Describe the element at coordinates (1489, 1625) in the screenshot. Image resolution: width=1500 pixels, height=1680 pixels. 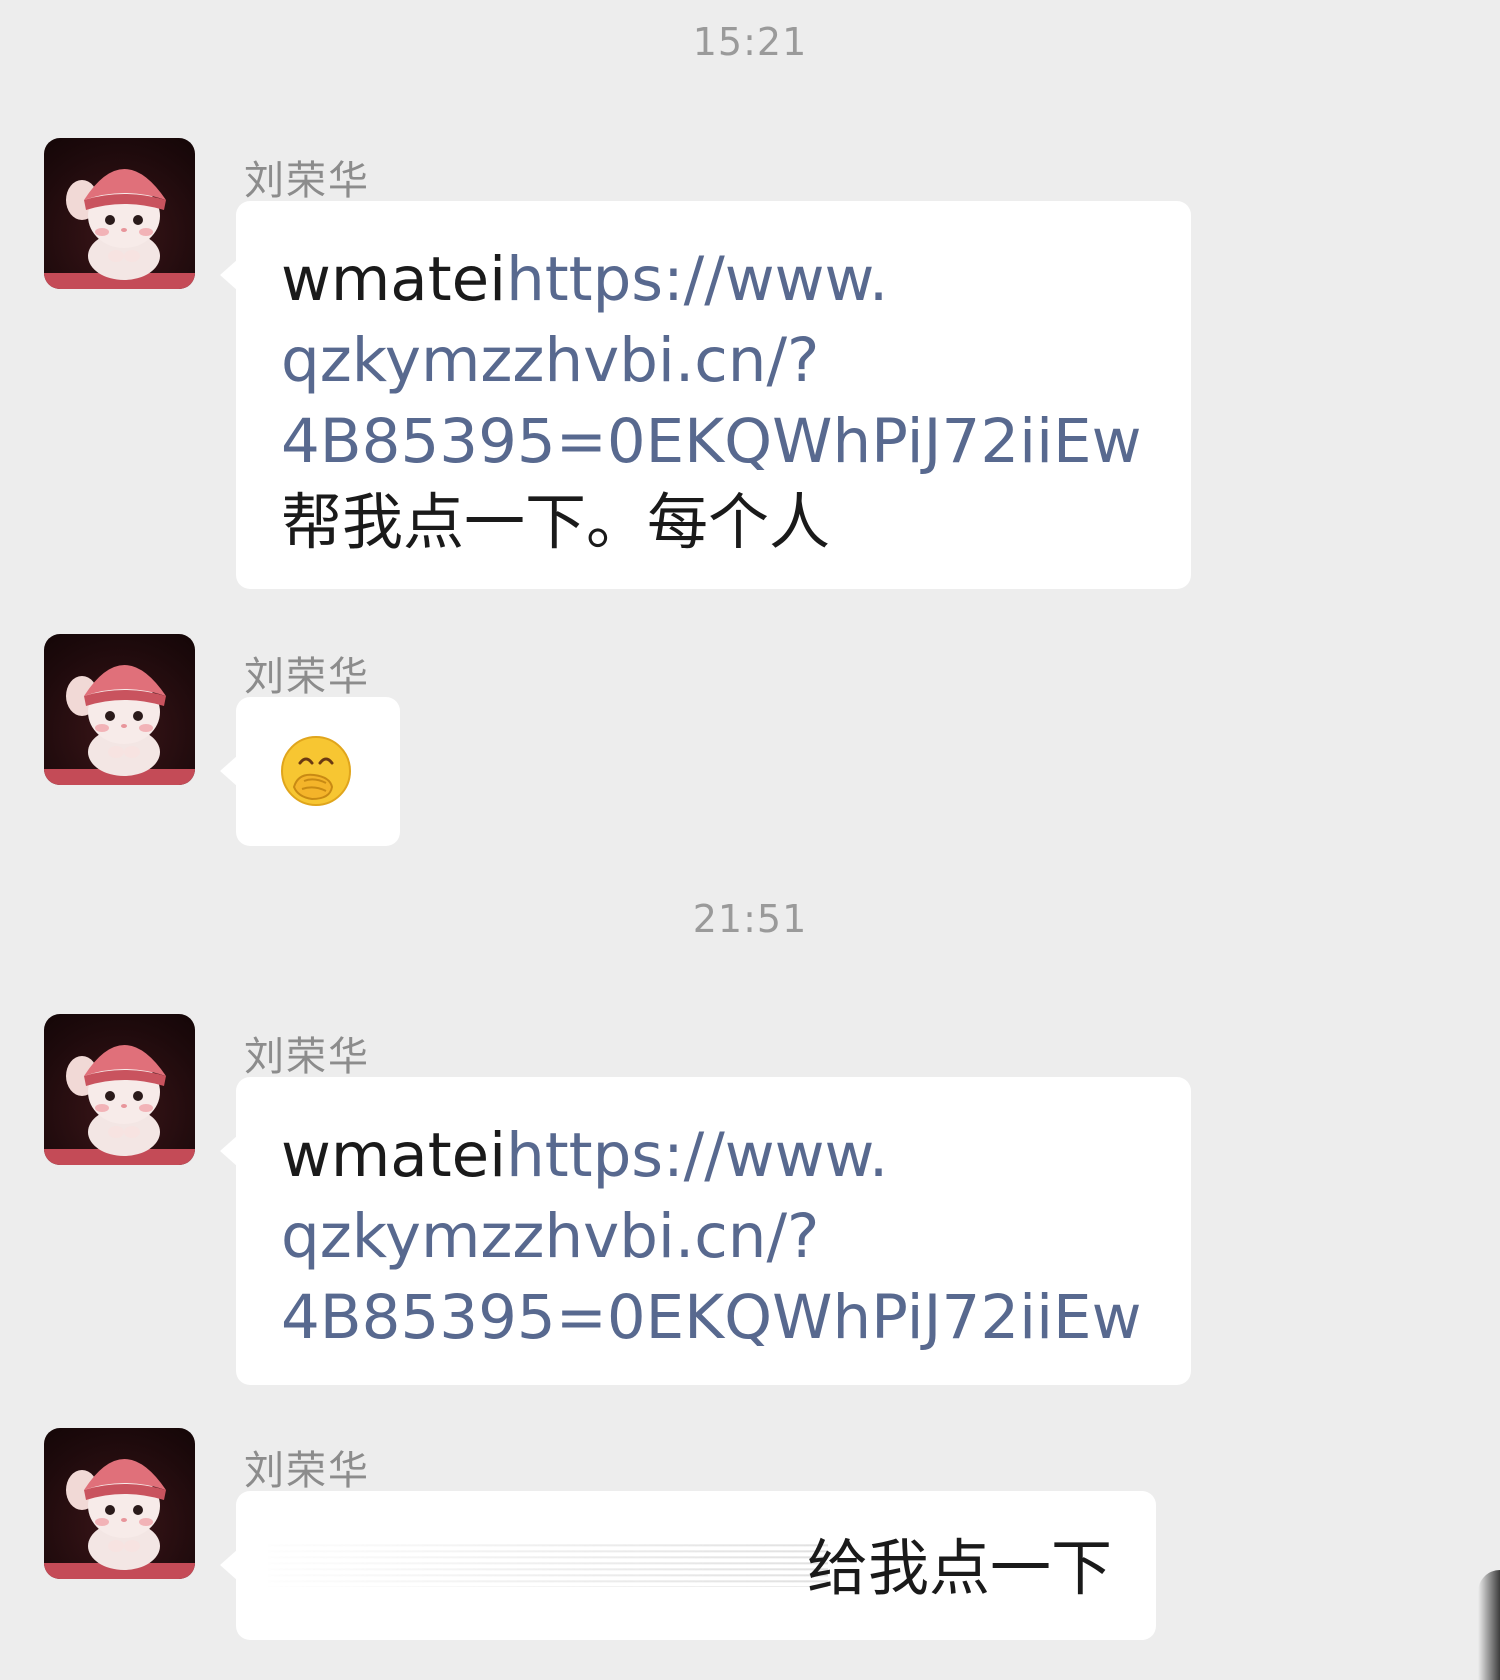
I see `edge-shadow` at that location.